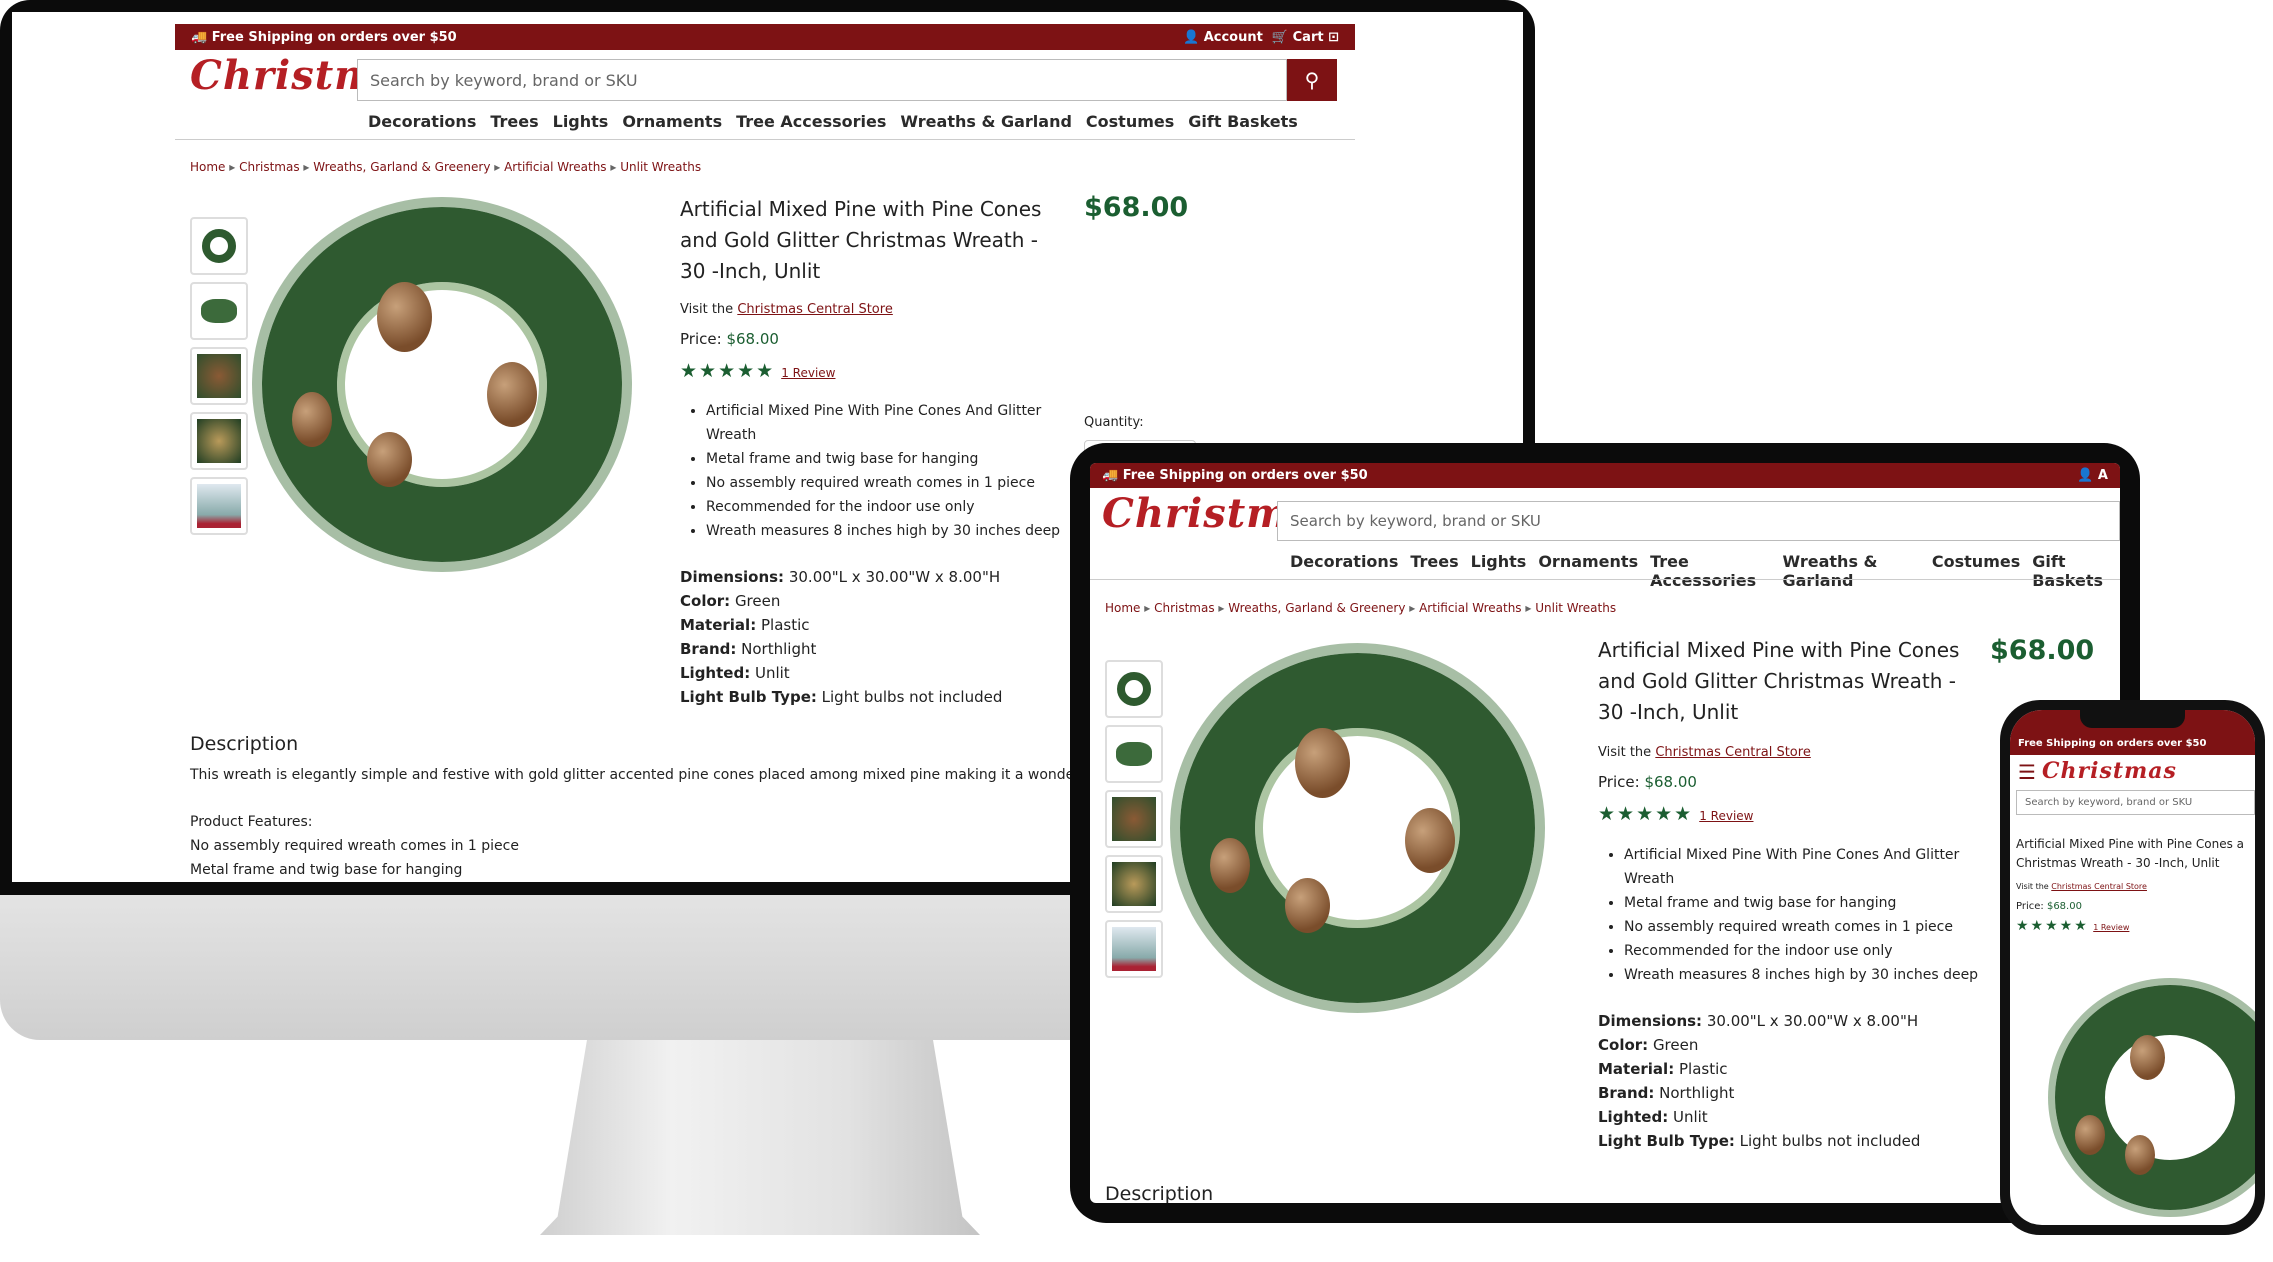  Describe the element at coordinates (840, 577) in the screenshot. I see `spec-dimensions: Dimensions: 30.00"L x 30.00"W x 8.00"H` at that location.